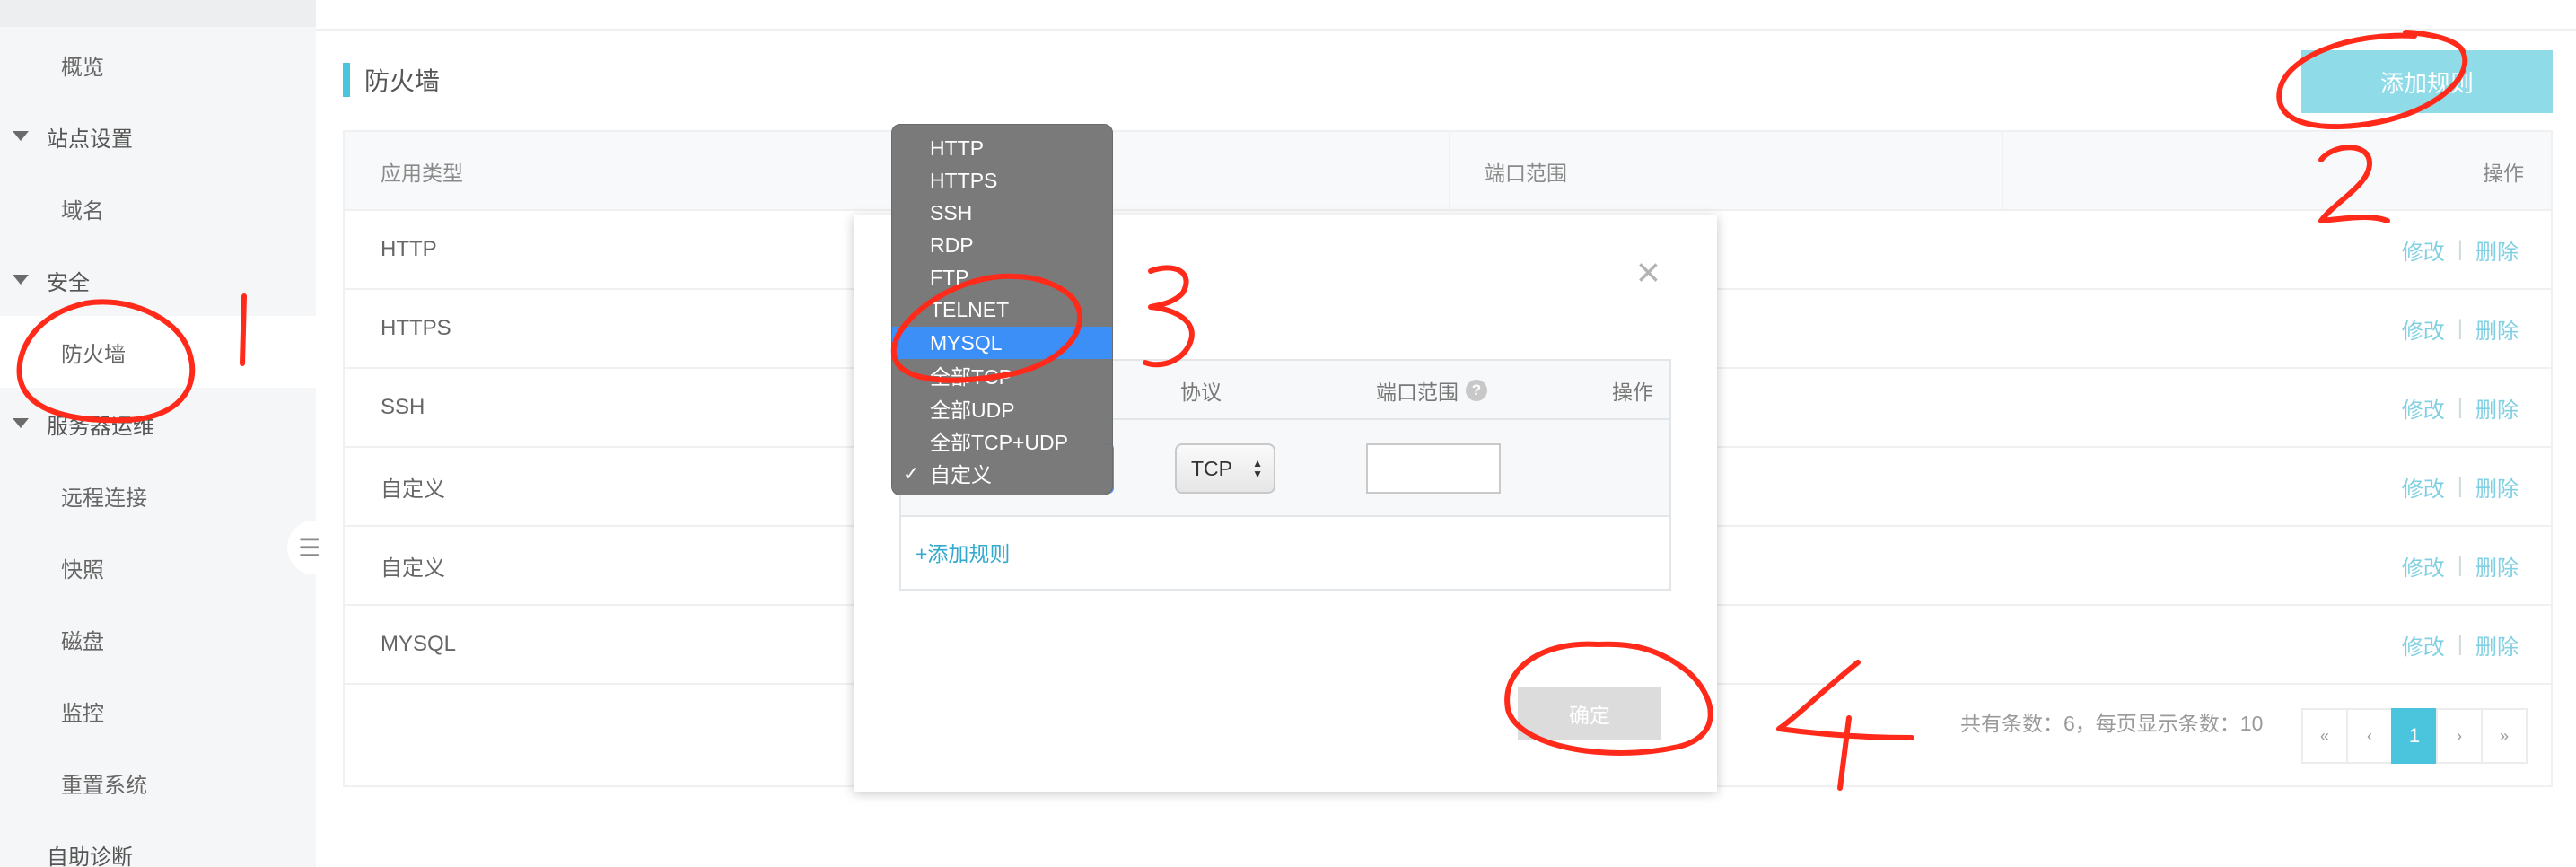 The image size is (2576, 867). Describe the element at coordinates (158, 352) in the screenshot. I see `sidebar-item-firewall: 防火墙` at that location.